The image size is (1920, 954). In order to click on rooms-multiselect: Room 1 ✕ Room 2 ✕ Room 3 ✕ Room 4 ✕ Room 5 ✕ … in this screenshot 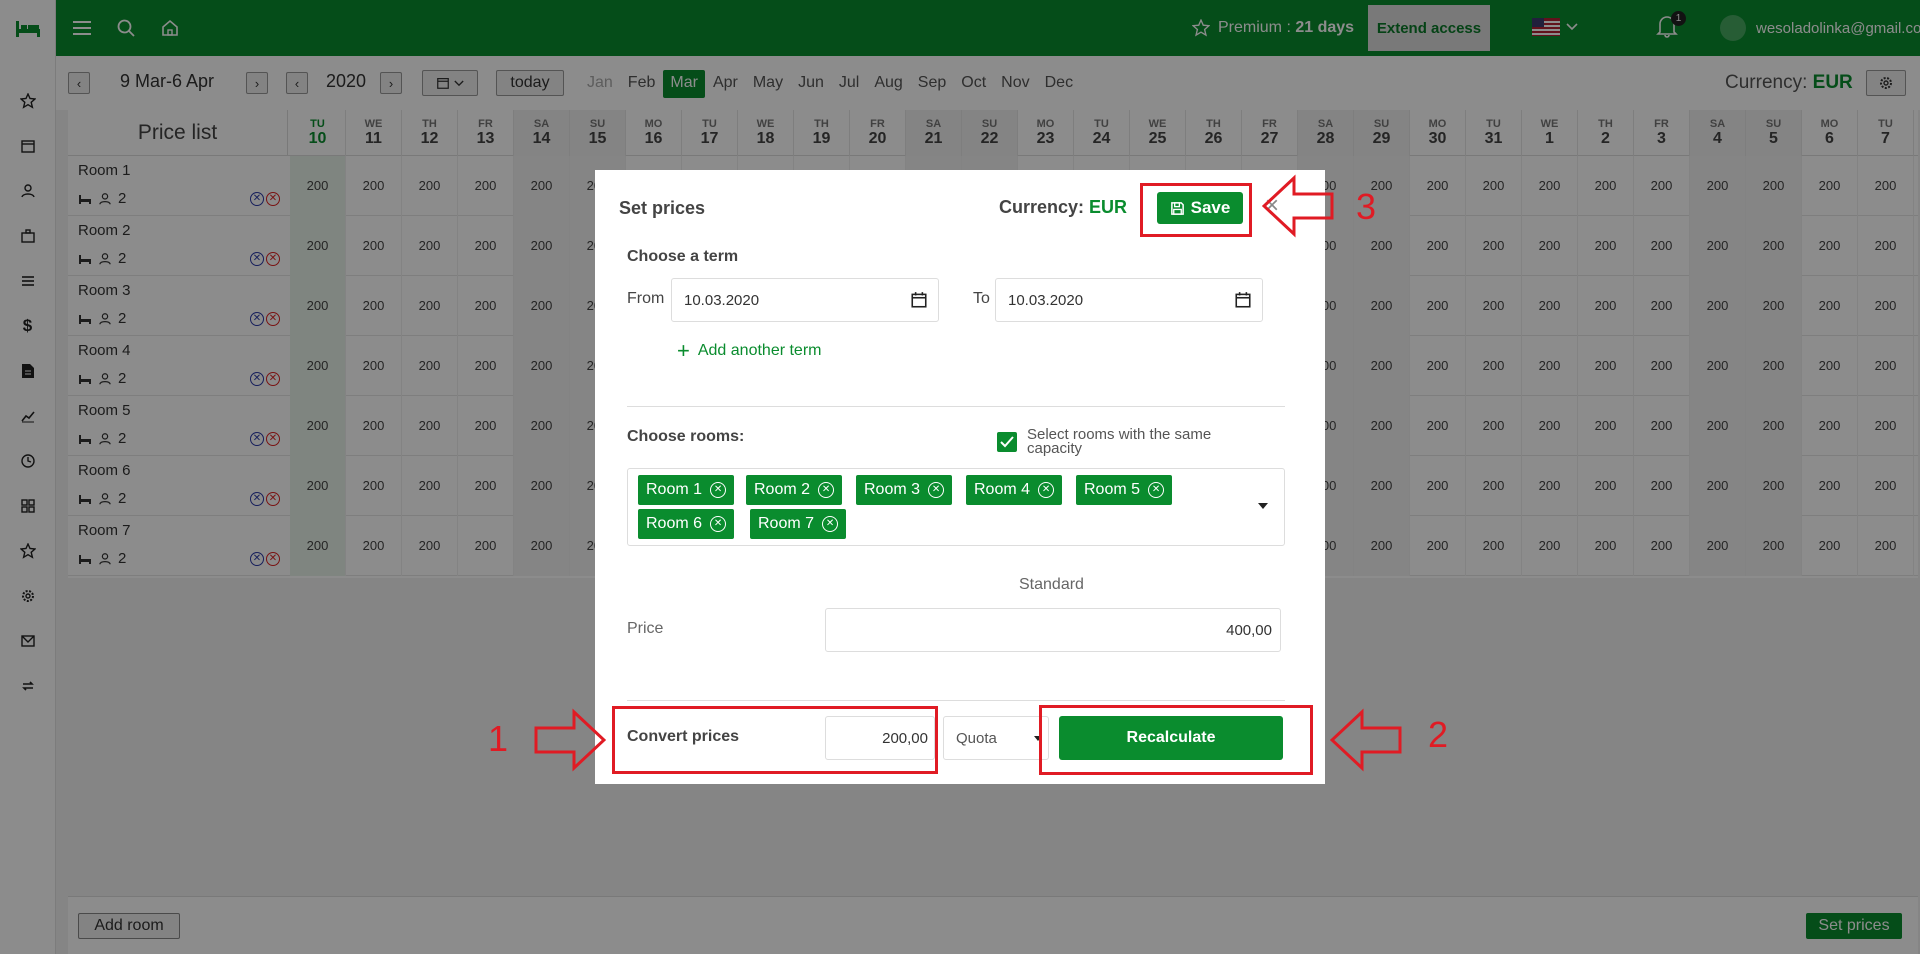, I will do `click(956, 507)`.